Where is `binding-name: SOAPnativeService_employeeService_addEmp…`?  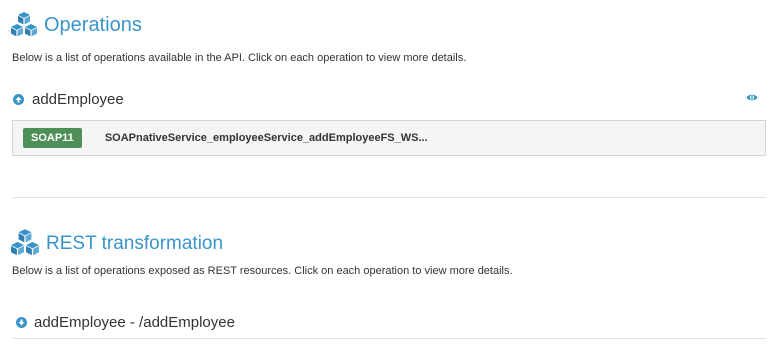 binding-name: SOAPnativeService_employeeService_addEmp… is located at coordinates (266, 138).